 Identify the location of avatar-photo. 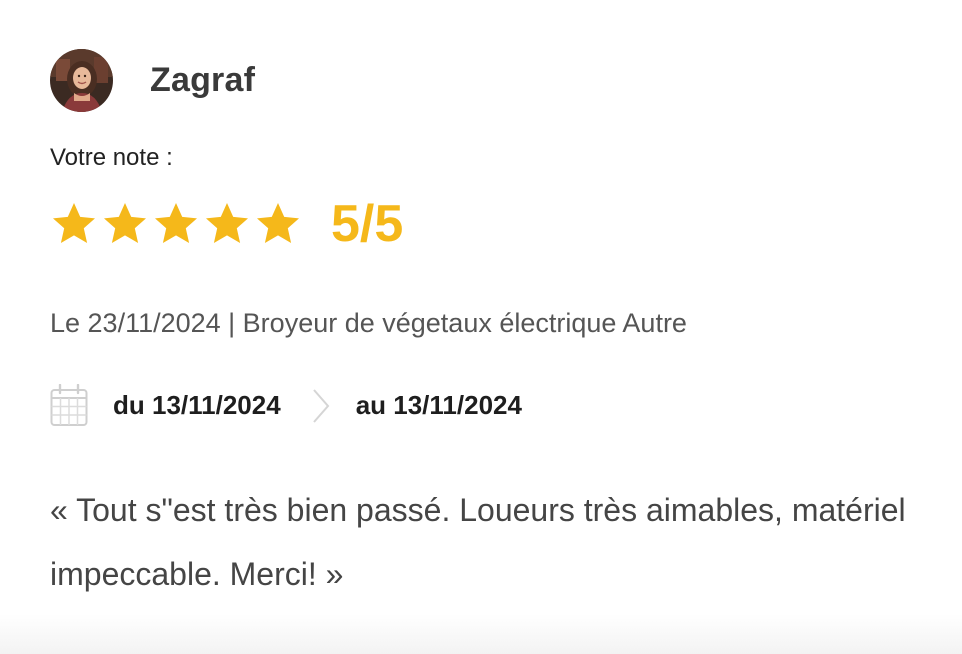
(81, 80).